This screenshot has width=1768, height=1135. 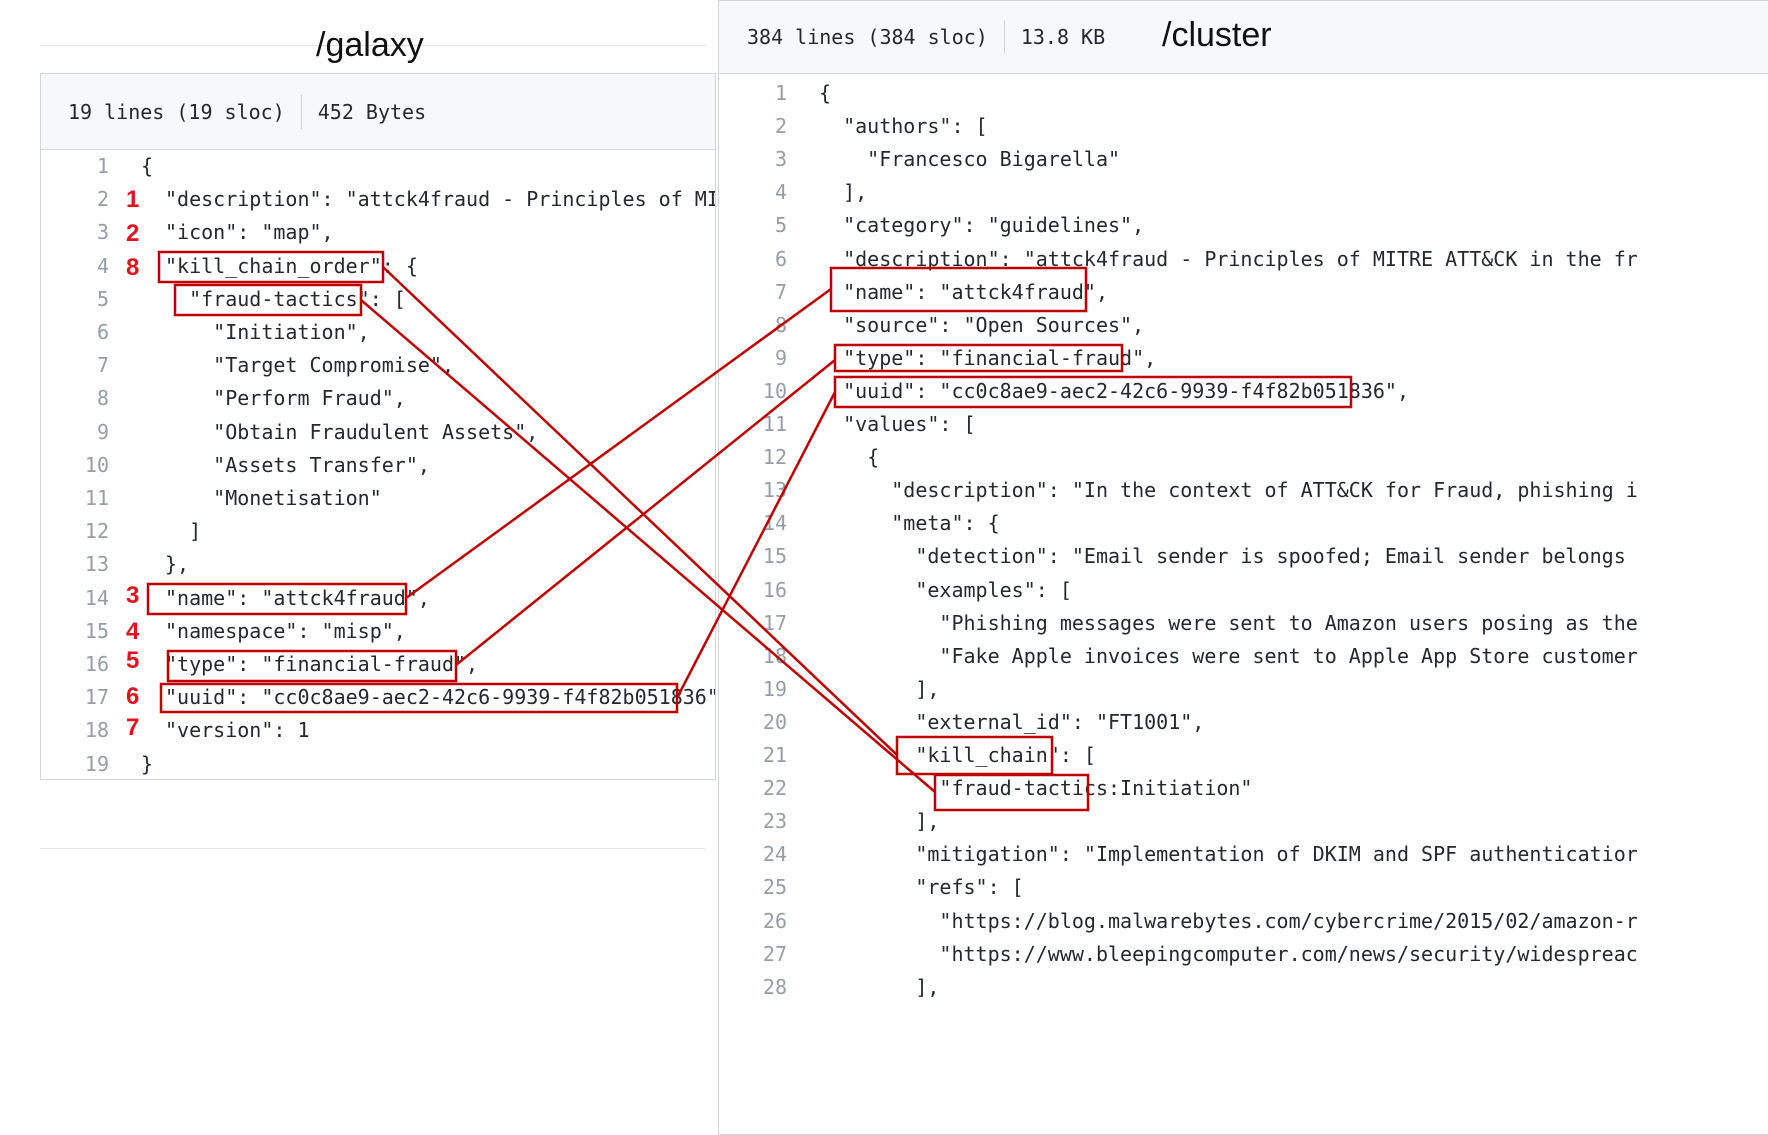 What do you see at coordinates (378, 762) in the screenshot?
I see `code-line: 19}` at bounding box center [378, 762].